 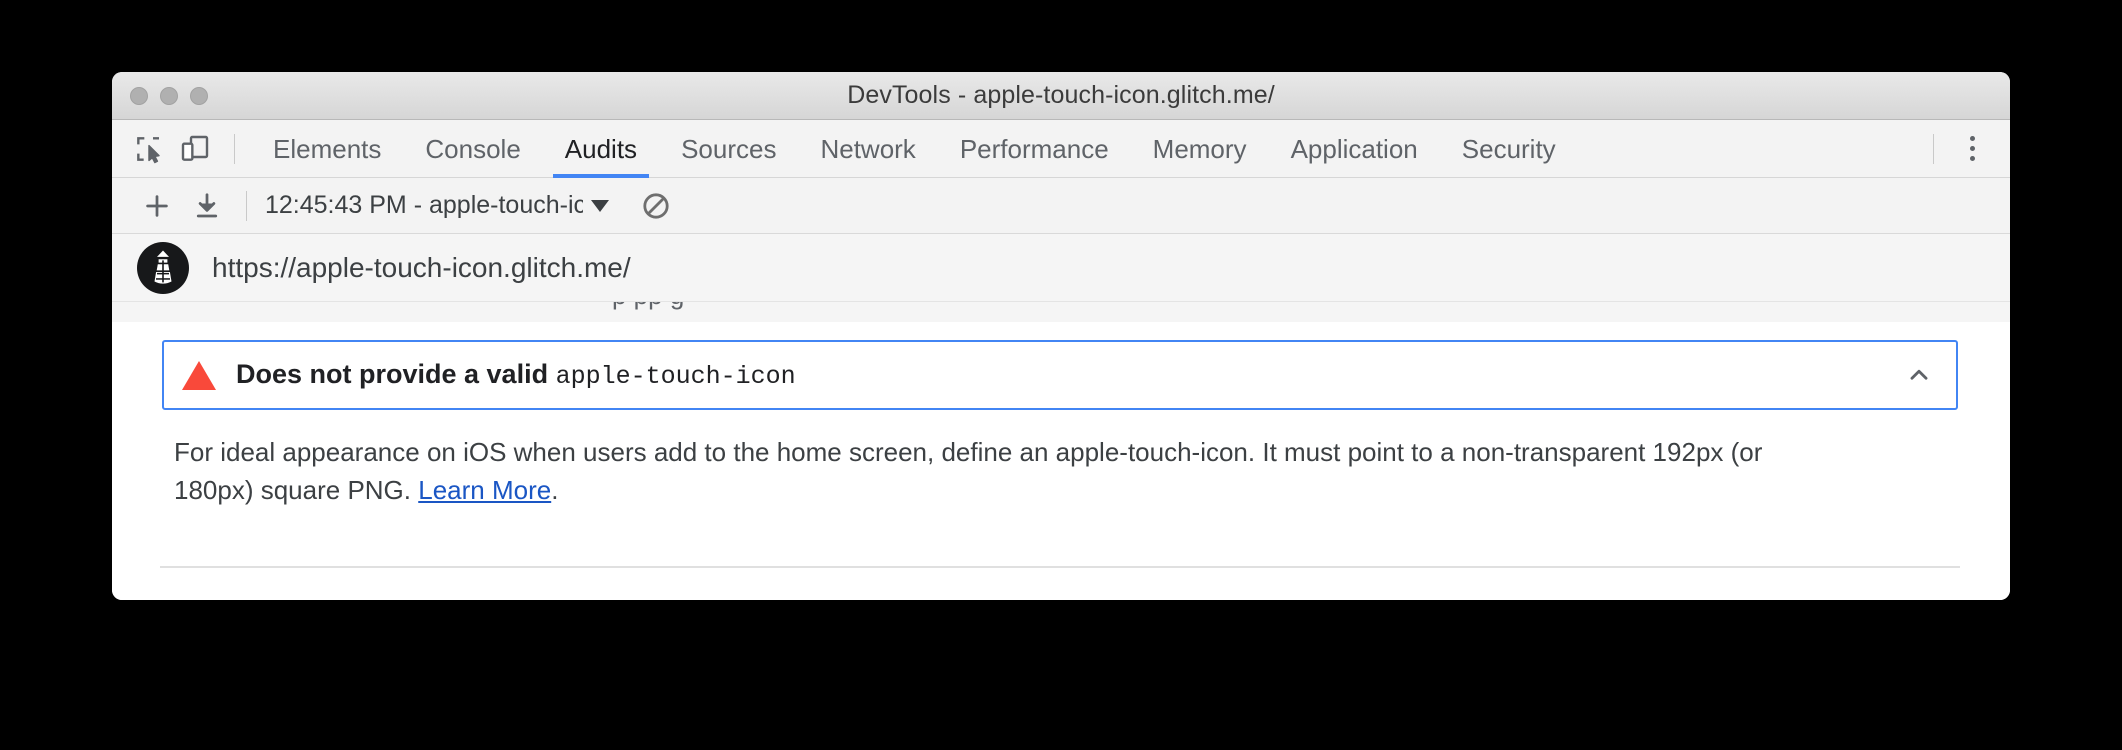 I want to click on window-title: DevTools - apple-touch-icon.glitch.me/, so click(x=1061, y=95).